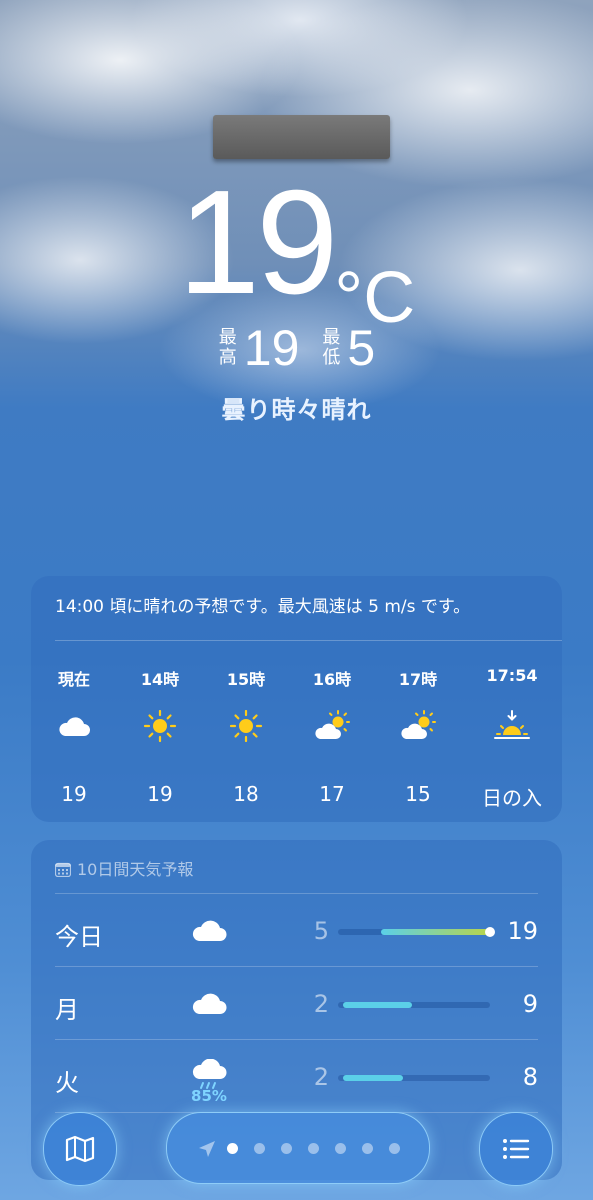 The height and width of the screenshot is (1200, 593). I want to click on high-low: 最高 19 最低 5, so click(296, 348).